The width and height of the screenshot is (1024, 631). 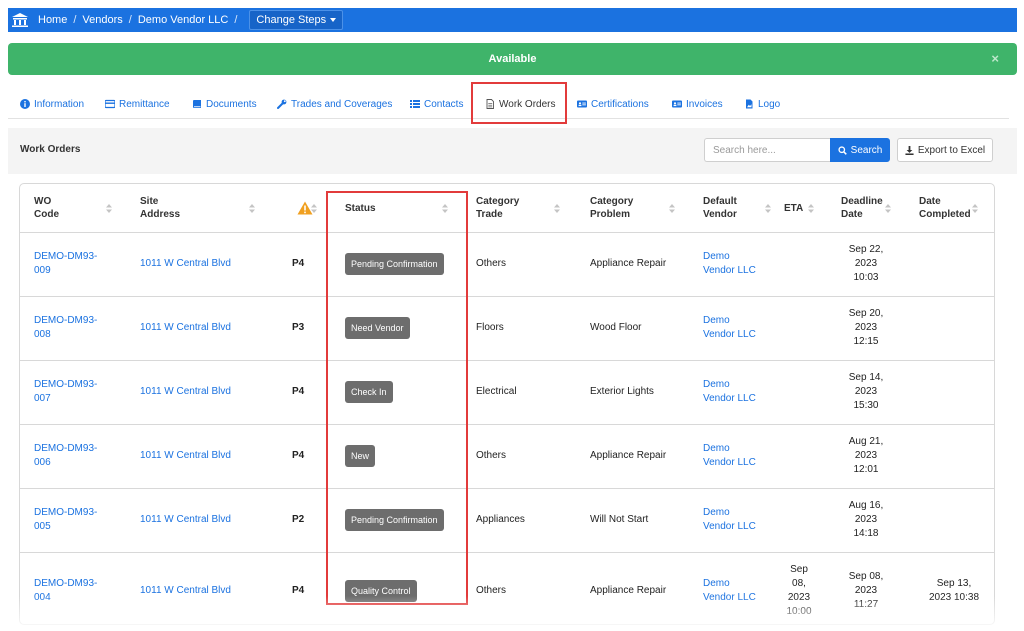 I want to click on category-trade-value: Floors, so click(x=490, y=327).